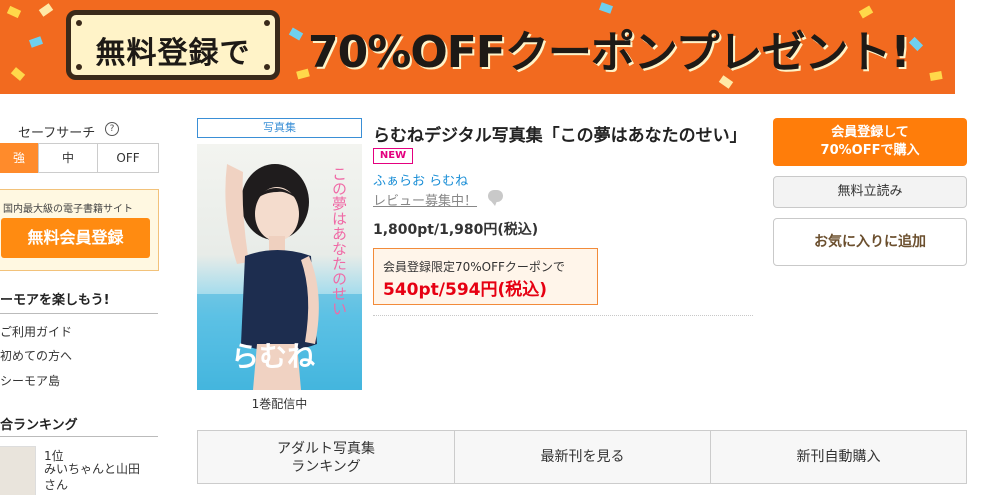  I want to click on coupon-price: 540pt/594円(税込), so click(465, 290).